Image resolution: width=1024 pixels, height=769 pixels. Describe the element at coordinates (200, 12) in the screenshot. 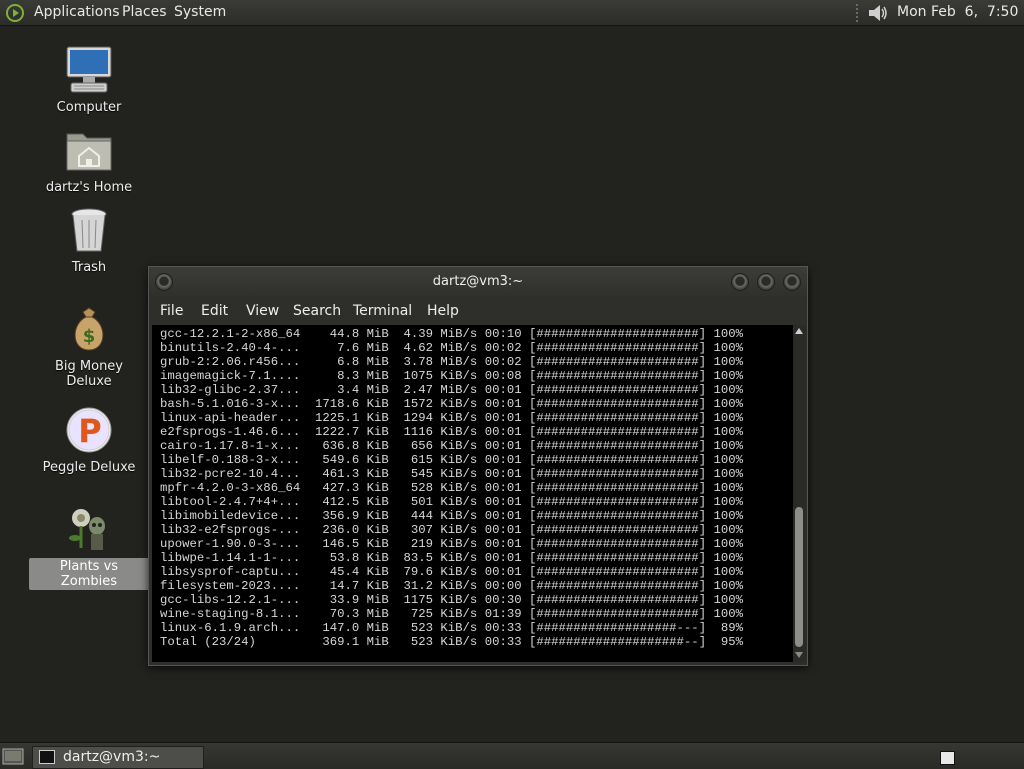

I see `system-menu: System` at that location.